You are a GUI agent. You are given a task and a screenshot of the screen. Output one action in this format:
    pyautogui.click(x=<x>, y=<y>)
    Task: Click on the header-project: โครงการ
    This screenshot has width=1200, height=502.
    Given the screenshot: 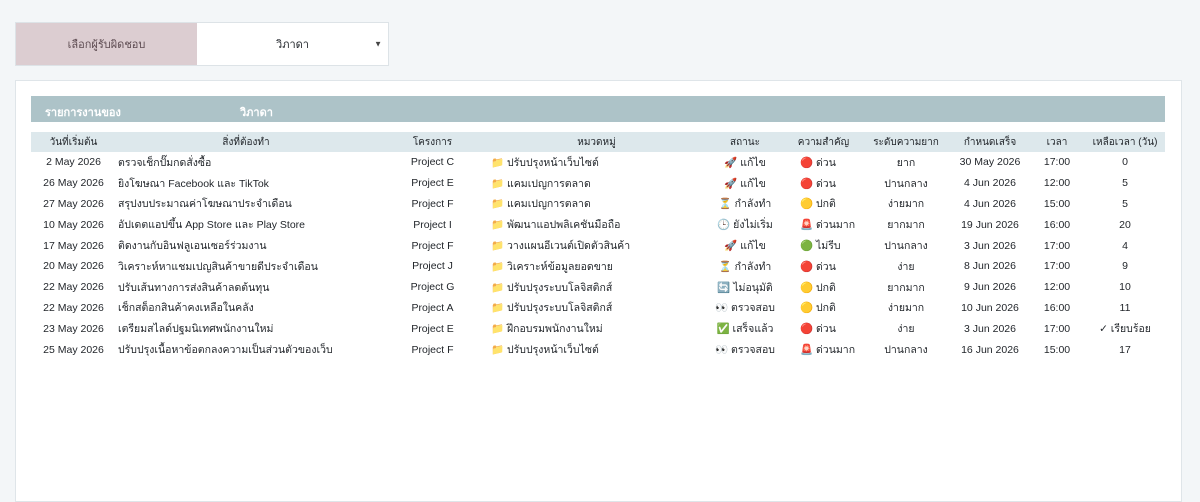 What is the action you would take?
    pyautogui.click(x=432, y=142)
    